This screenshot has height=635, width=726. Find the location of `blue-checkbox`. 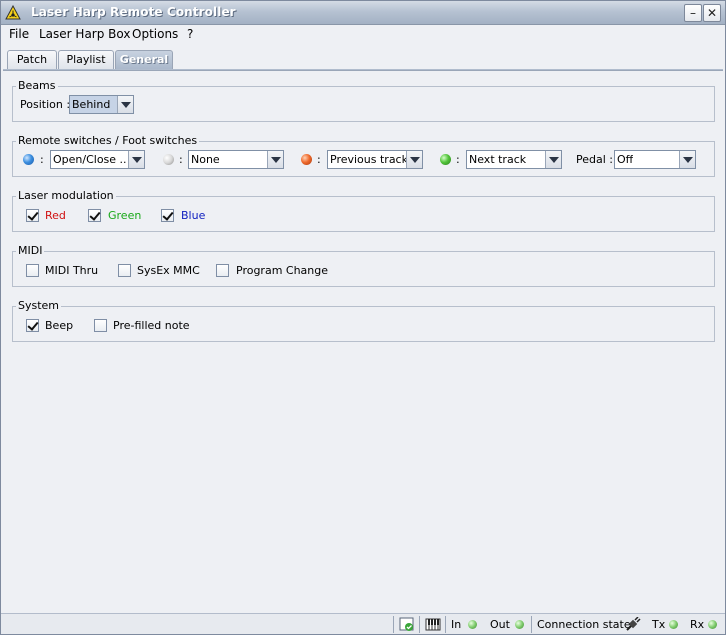

blue-checkbox is located at coordinates (167, 215).